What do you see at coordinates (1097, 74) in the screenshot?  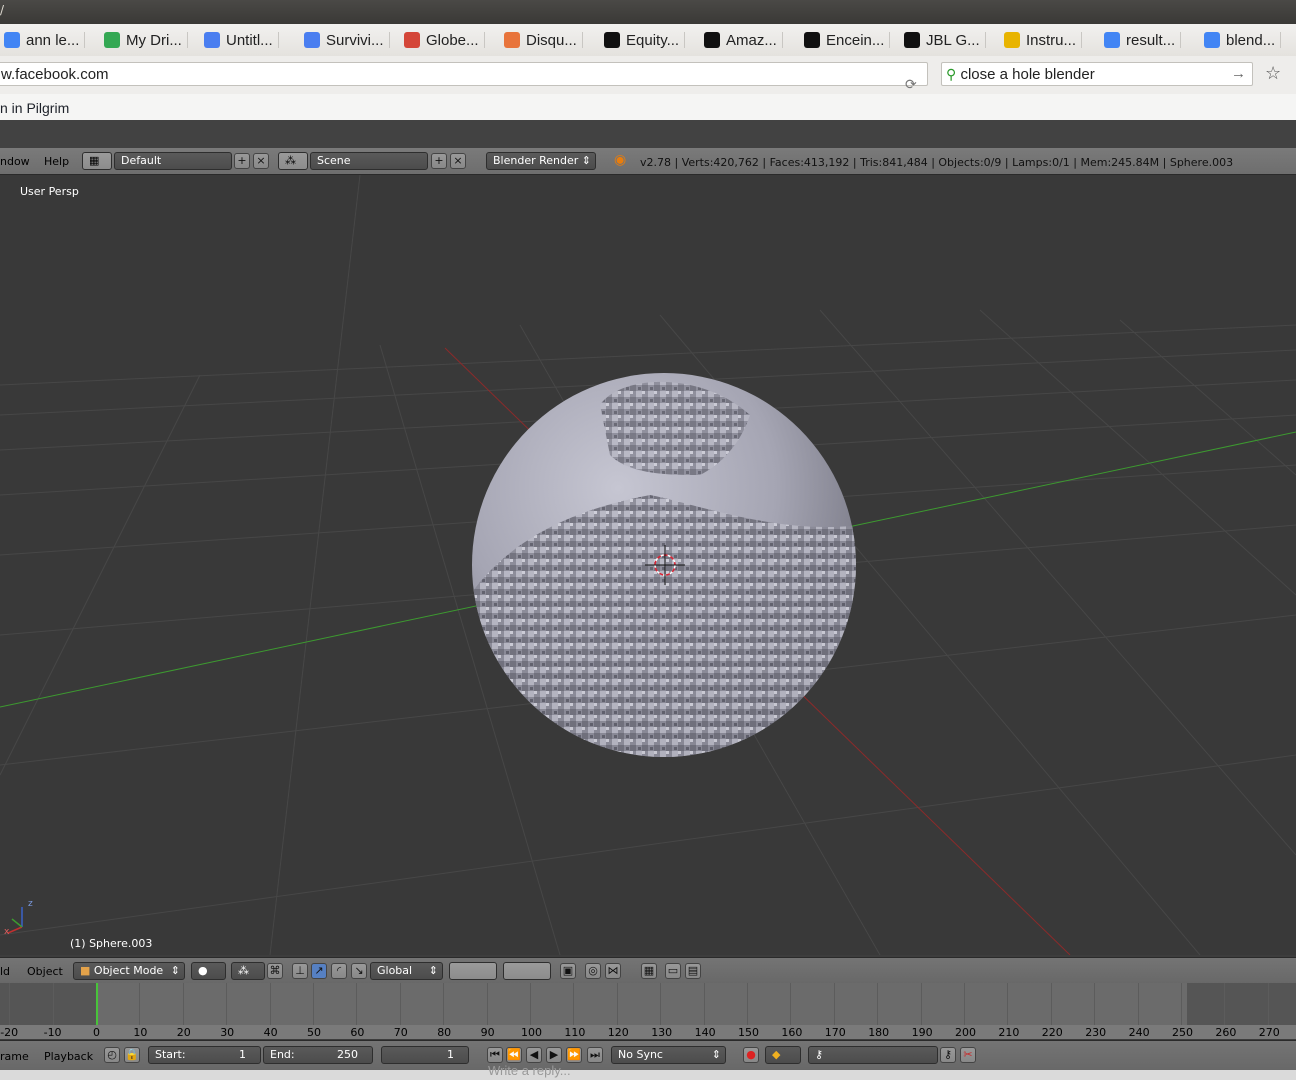 I see `search-field: ⚲ close a hole blender →` at bounding box center [1097, 74].